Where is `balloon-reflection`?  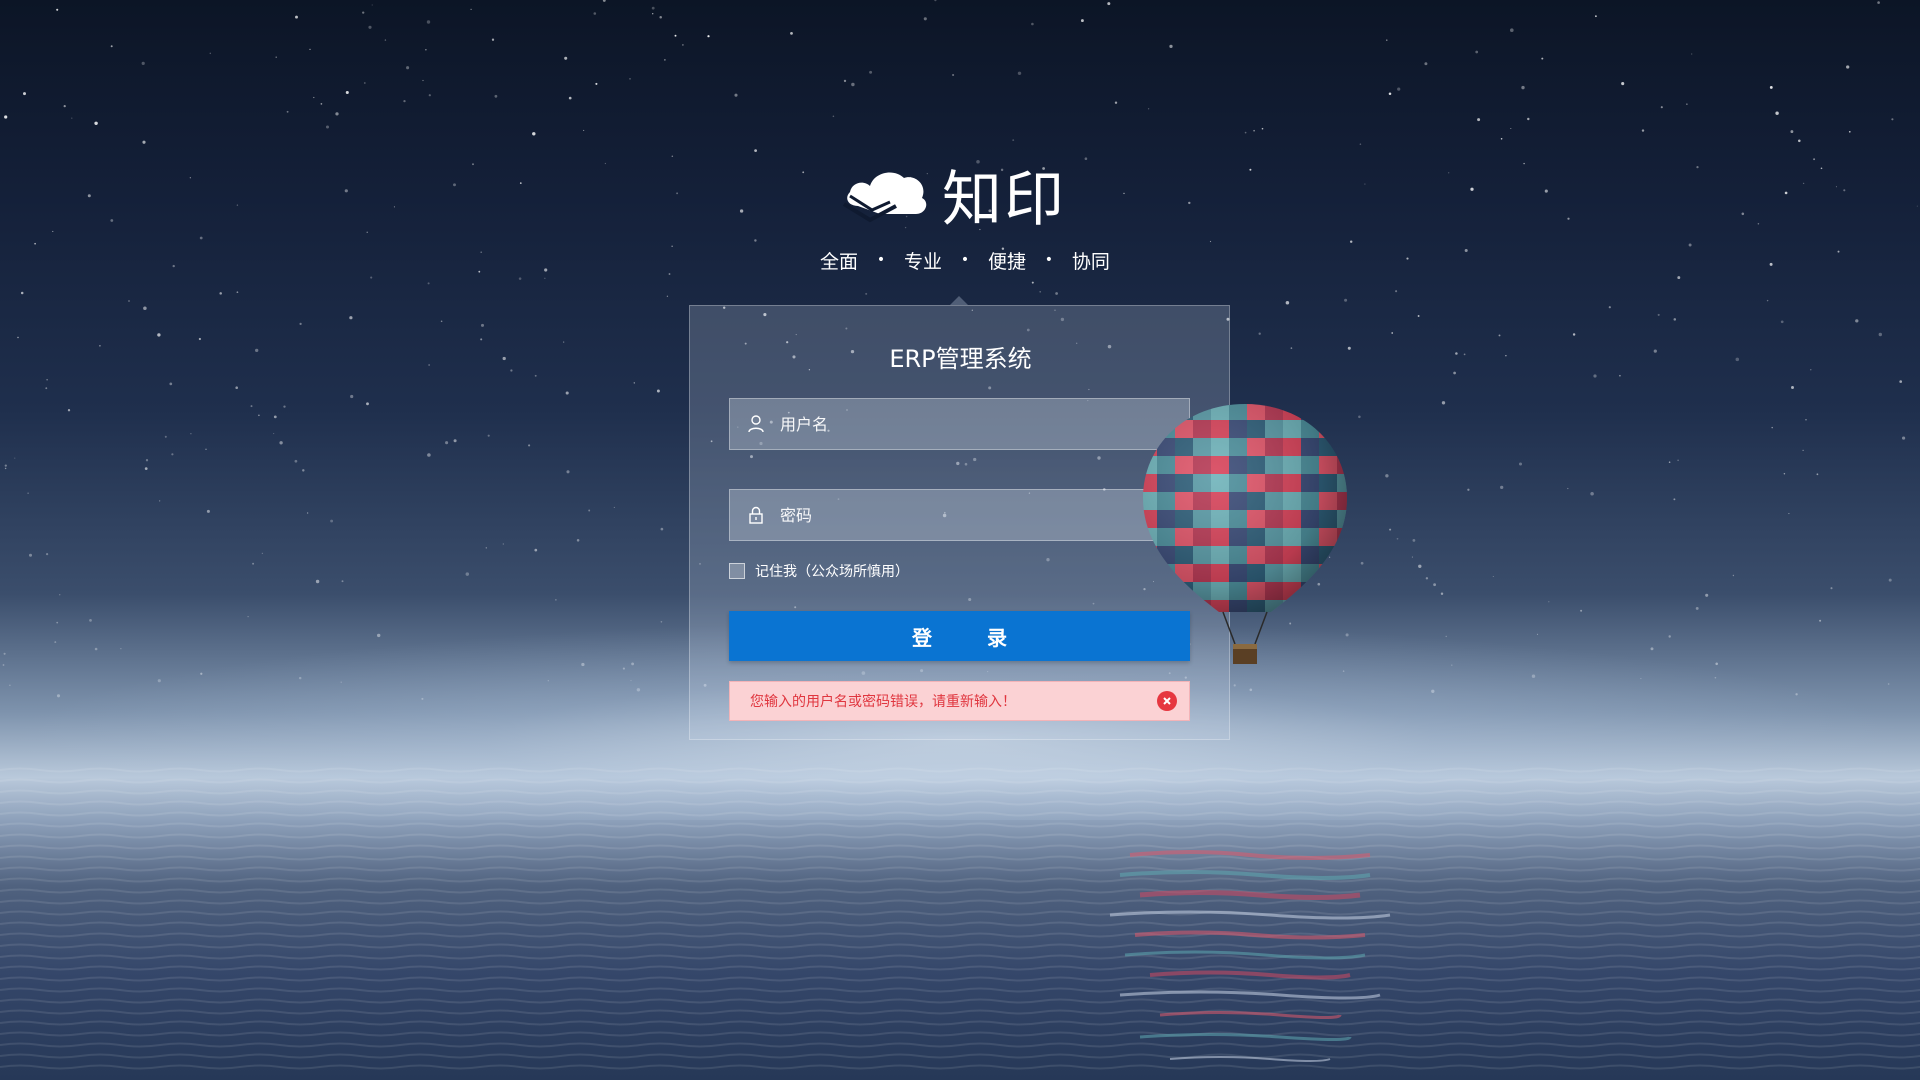 balloon-reflection is located at coordinates (1250, 956).